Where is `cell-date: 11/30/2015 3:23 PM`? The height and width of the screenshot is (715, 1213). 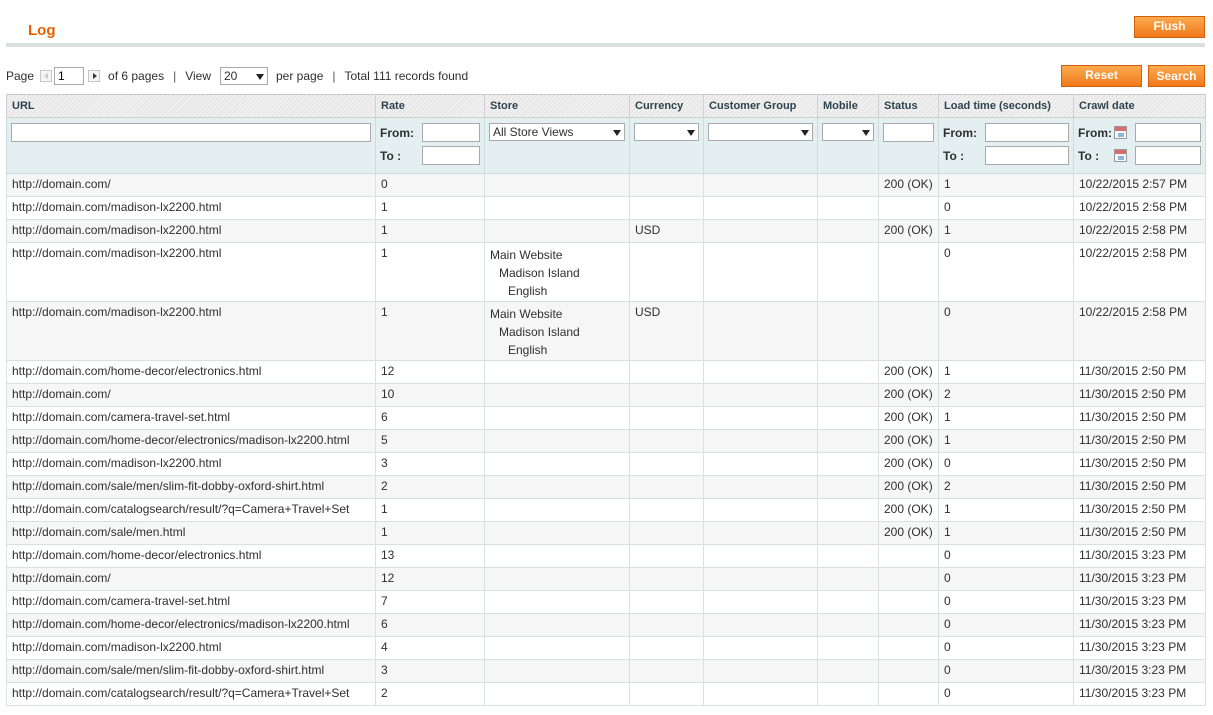
cell-date: 11/30/2015 3:23 PM is located at coordinates (1139, 625).